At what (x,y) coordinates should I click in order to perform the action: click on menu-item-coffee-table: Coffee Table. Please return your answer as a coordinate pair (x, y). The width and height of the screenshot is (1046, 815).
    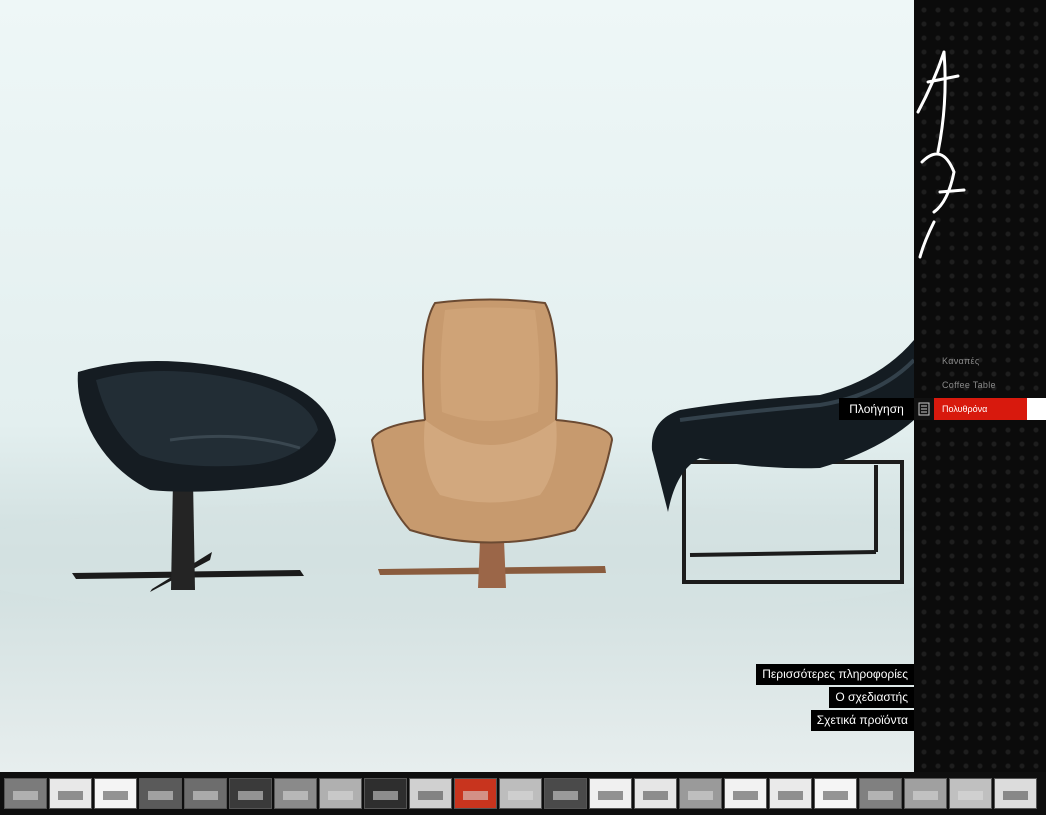
    Looking at the image, I should click on (969, 385).